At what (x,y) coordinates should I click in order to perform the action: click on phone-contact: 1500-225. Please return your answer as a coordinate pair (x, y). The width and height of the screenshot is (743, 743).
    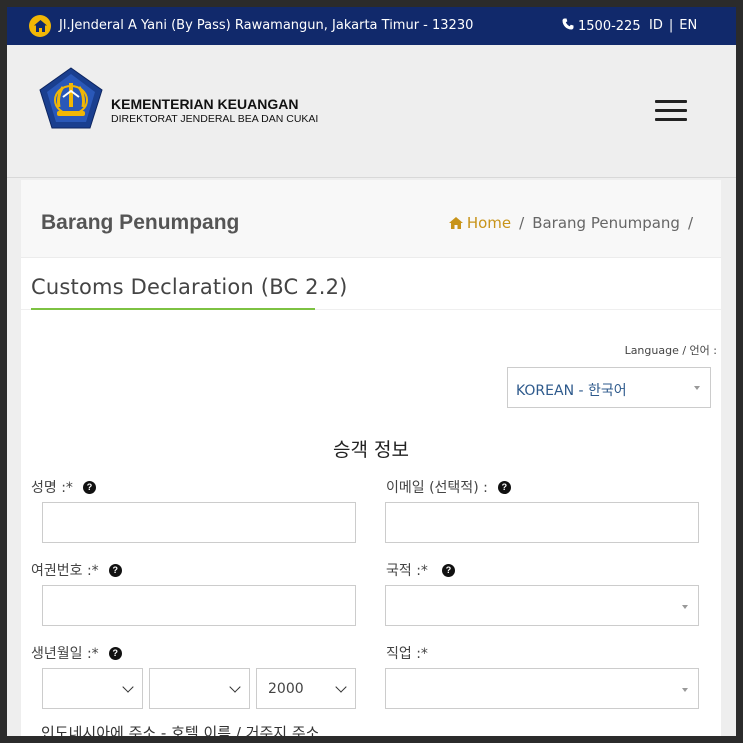
    Looking at the image, I should click on (601, 26).